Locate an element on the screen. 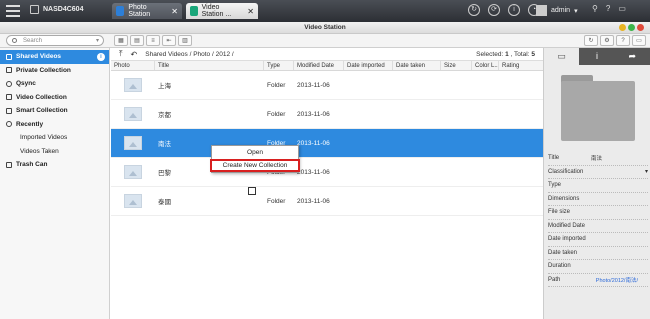 This screenshot has height=319, width=650. column-header: Photo is located at coordinates (133, 65).